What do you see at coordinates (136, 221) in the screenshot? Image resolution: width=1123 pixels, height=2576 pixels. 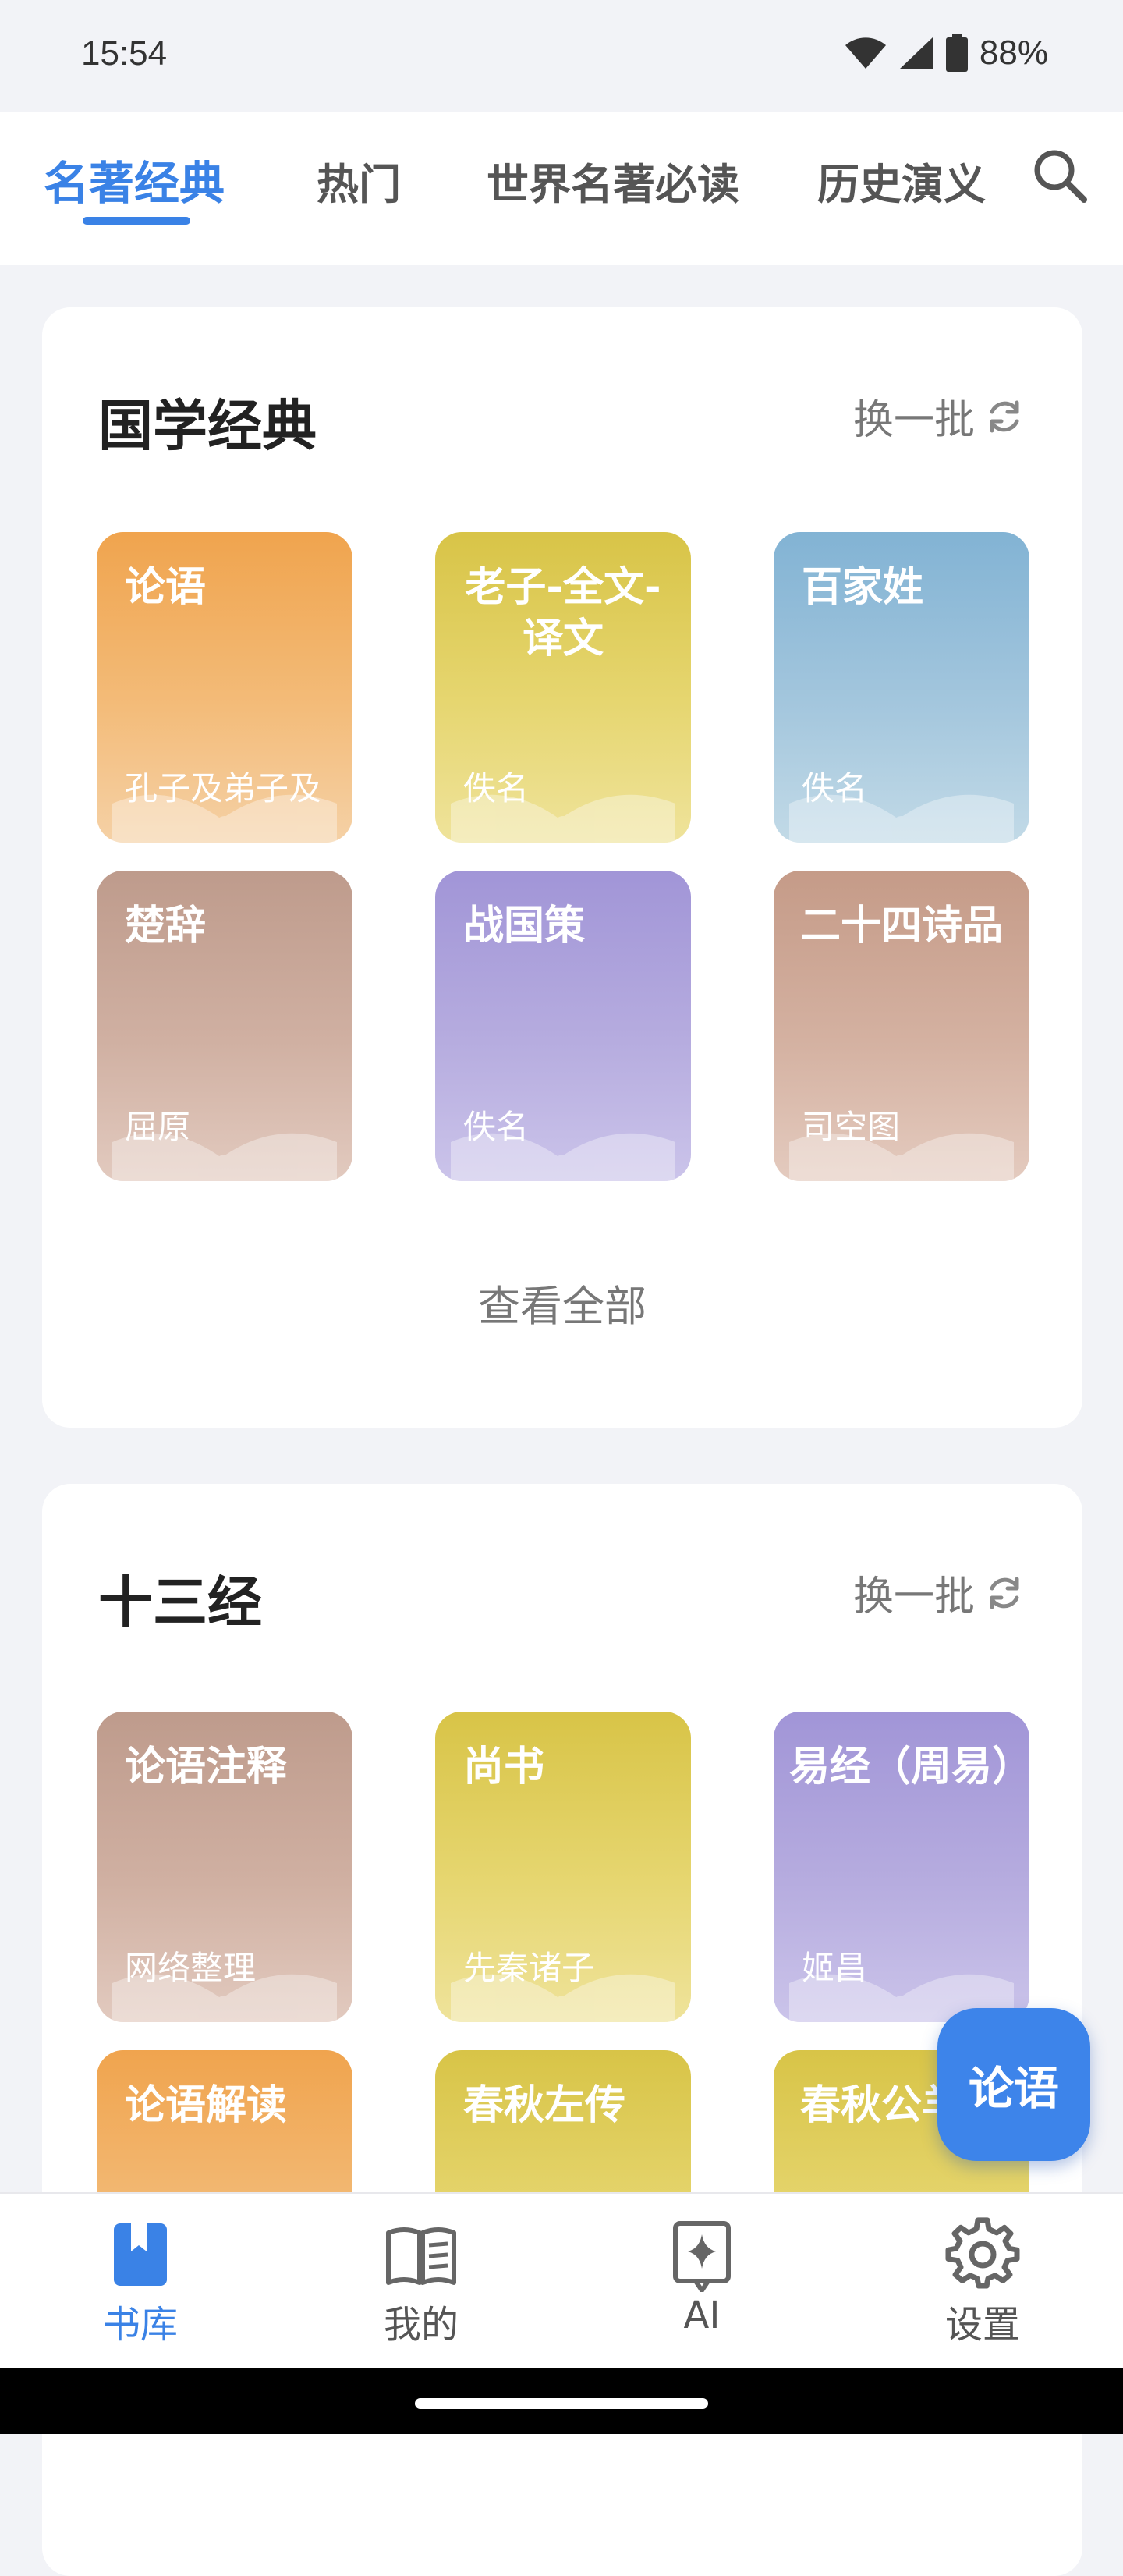 I see `active-tab-indicator` at bounding box center [136, 221].